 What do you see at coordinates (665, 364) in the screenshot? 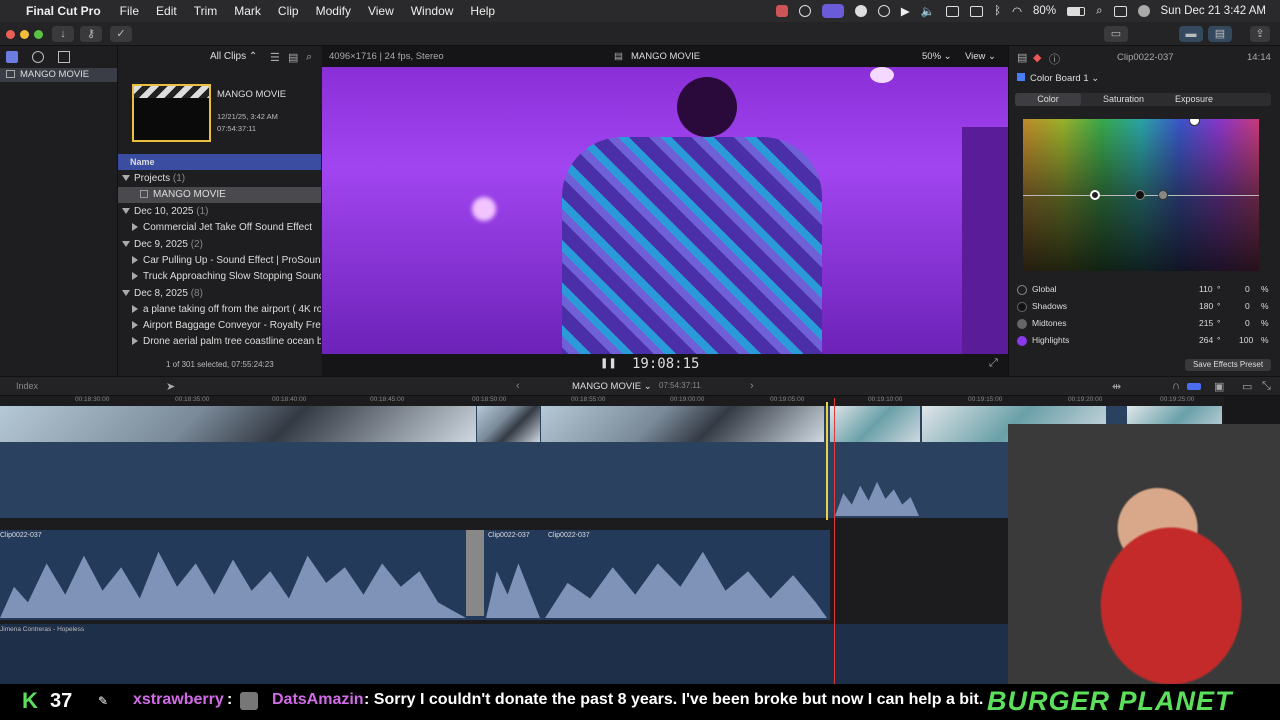
I see `timecode-display: 19:08:15` at bounding box center [665, 364].